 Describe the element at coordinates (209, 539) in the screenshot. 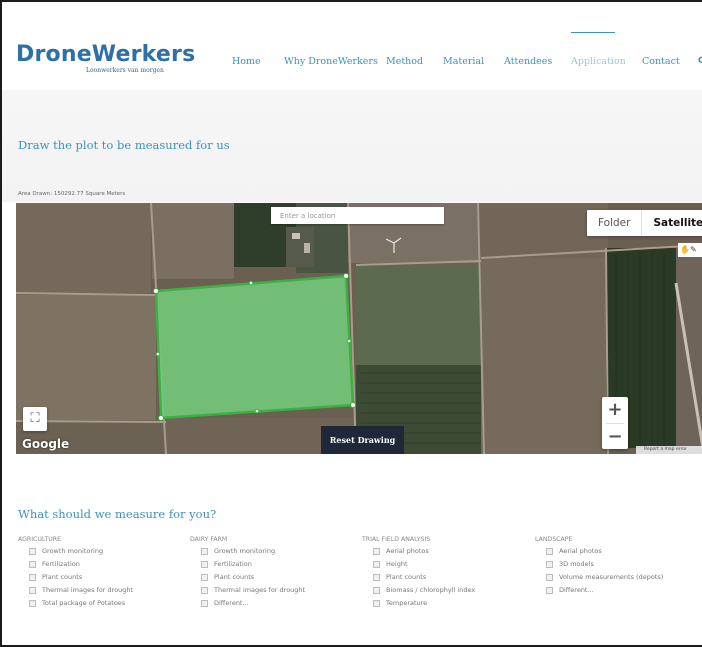

I see `category-dairy-farm: DAIRY FARM` at that location.